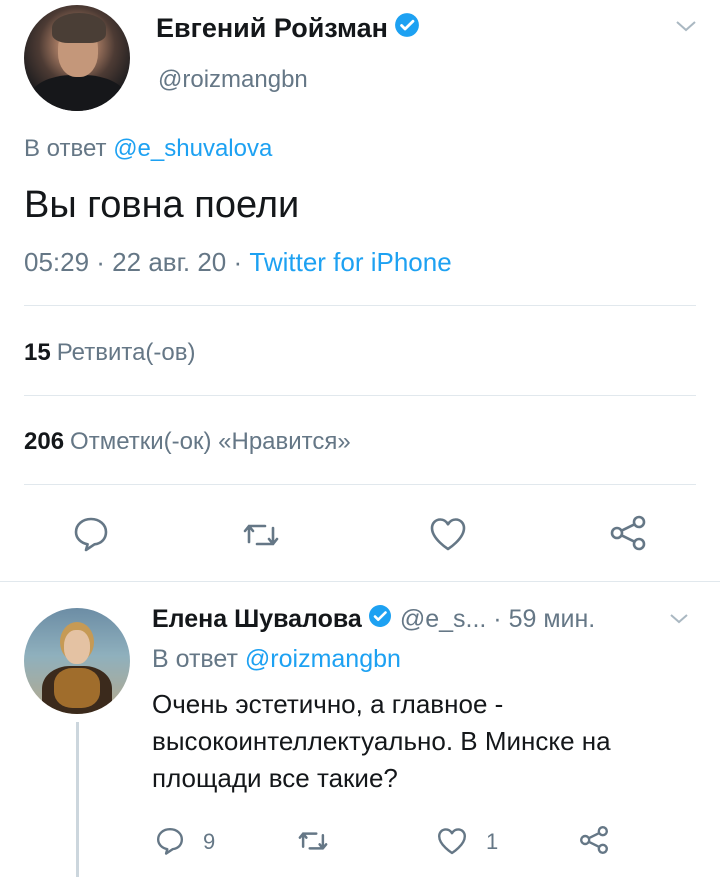  What do you see at coordinates (350, 262) in the screenshot?
I see `tweet-source-link: Twitter for iPhone` at bounding box center [350, 262].